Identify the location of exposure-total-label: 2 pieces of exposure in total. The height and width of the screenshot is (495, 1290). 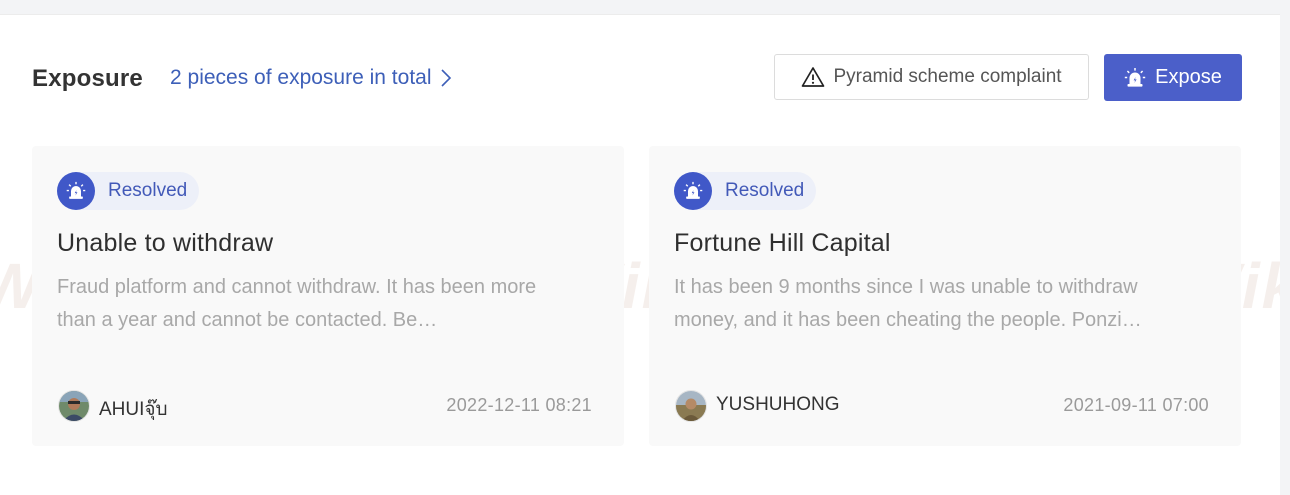
(301, 77).